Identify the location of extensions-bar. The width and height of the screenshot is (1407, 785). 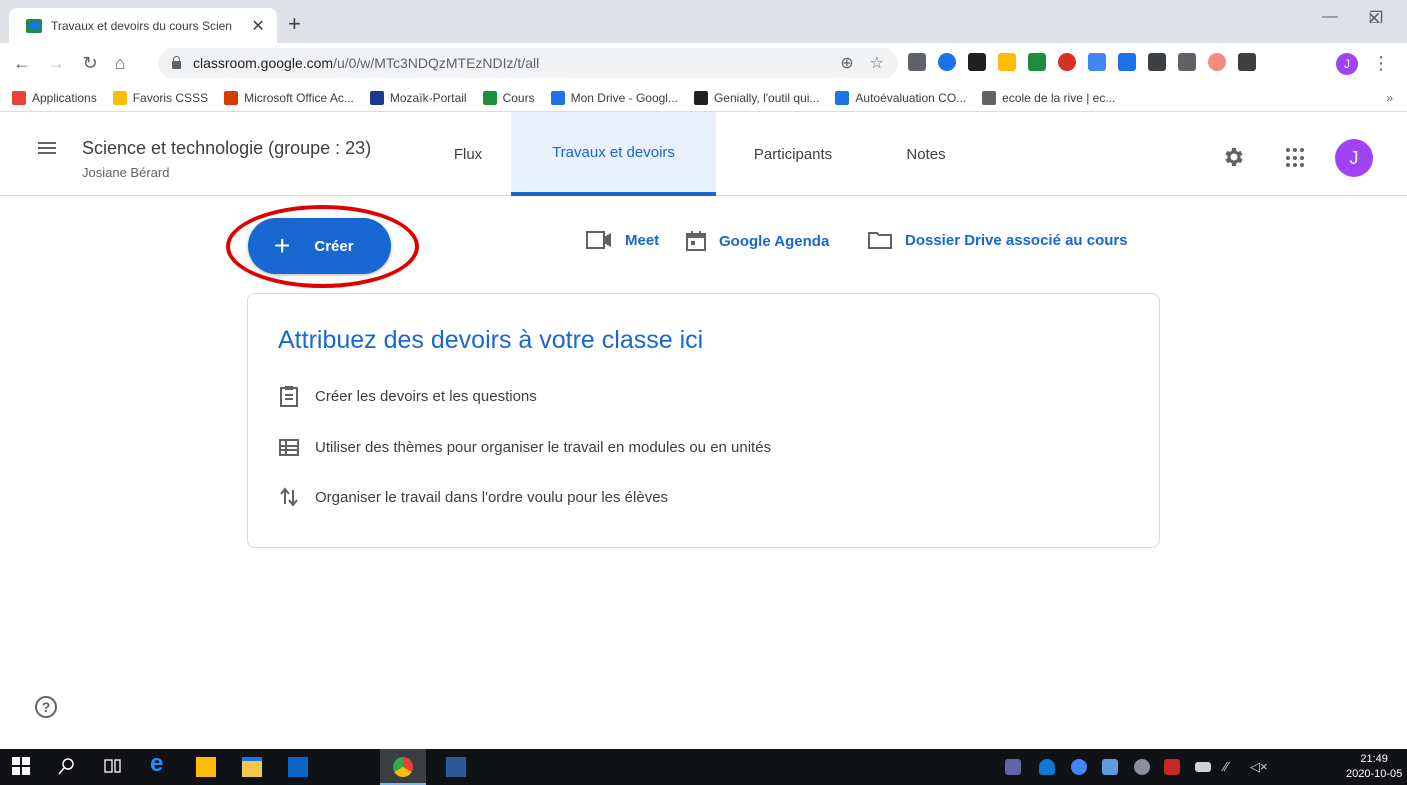
(1082, 62).